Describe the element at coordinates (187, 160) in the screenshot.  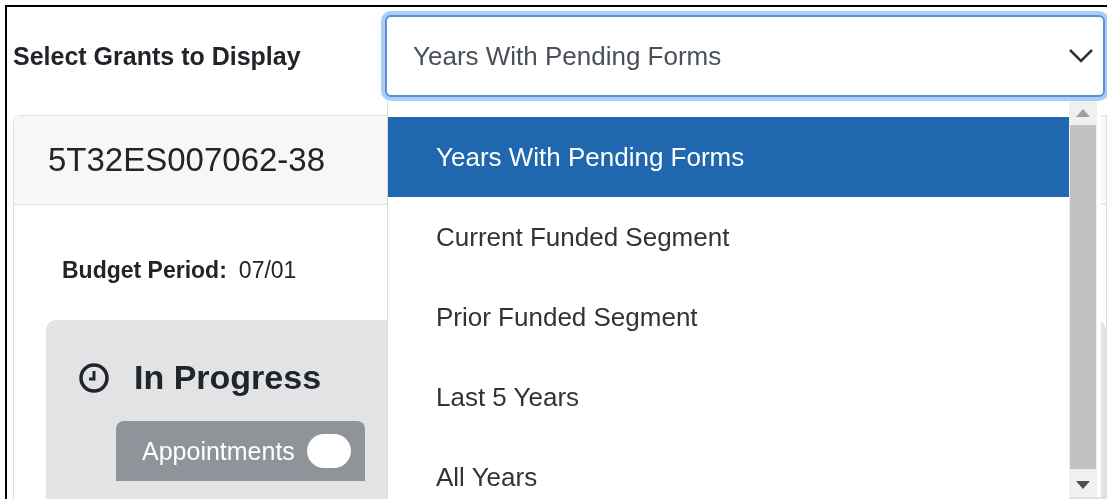
I see `grant-number: 5T32ES007062-38` at that location.